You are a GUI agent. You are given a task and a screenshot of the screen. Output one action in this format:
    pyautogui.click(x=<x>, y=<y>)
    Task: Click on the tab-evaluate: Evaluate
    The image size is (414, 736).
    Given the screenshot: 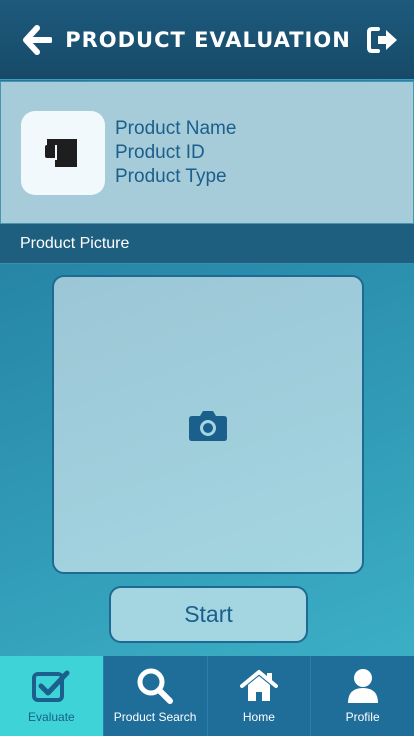 What is the action you would take?
    pyautogui.click(x=51, y=696)
    